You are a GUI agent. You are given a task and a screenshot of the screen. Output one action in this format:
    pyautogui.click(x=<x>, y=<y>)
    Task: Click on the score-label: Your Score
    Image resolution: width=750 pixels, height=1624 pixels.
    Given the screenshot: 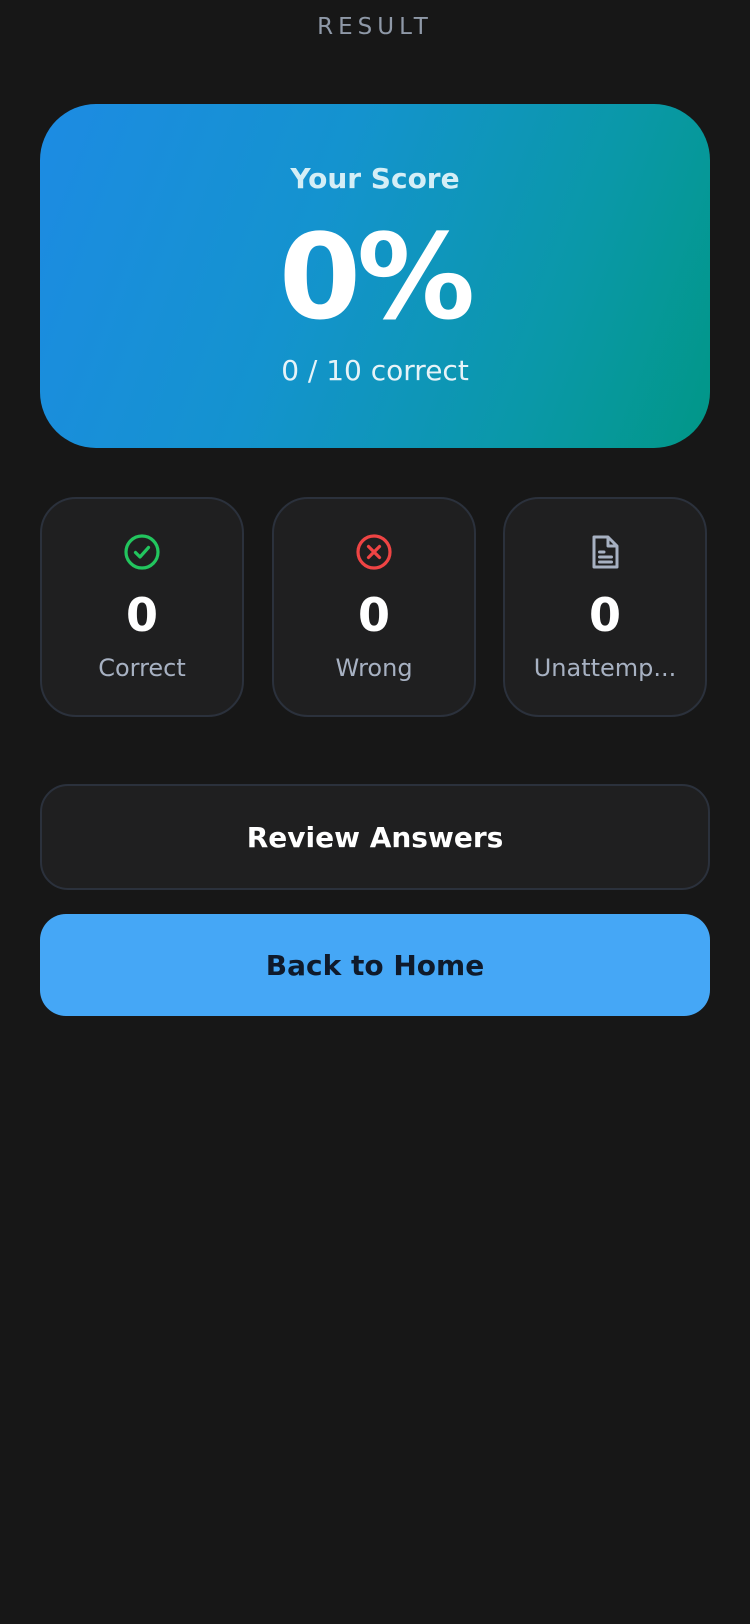 What is the action you would take?
    pyautogui.click(x=375, y=178)
    